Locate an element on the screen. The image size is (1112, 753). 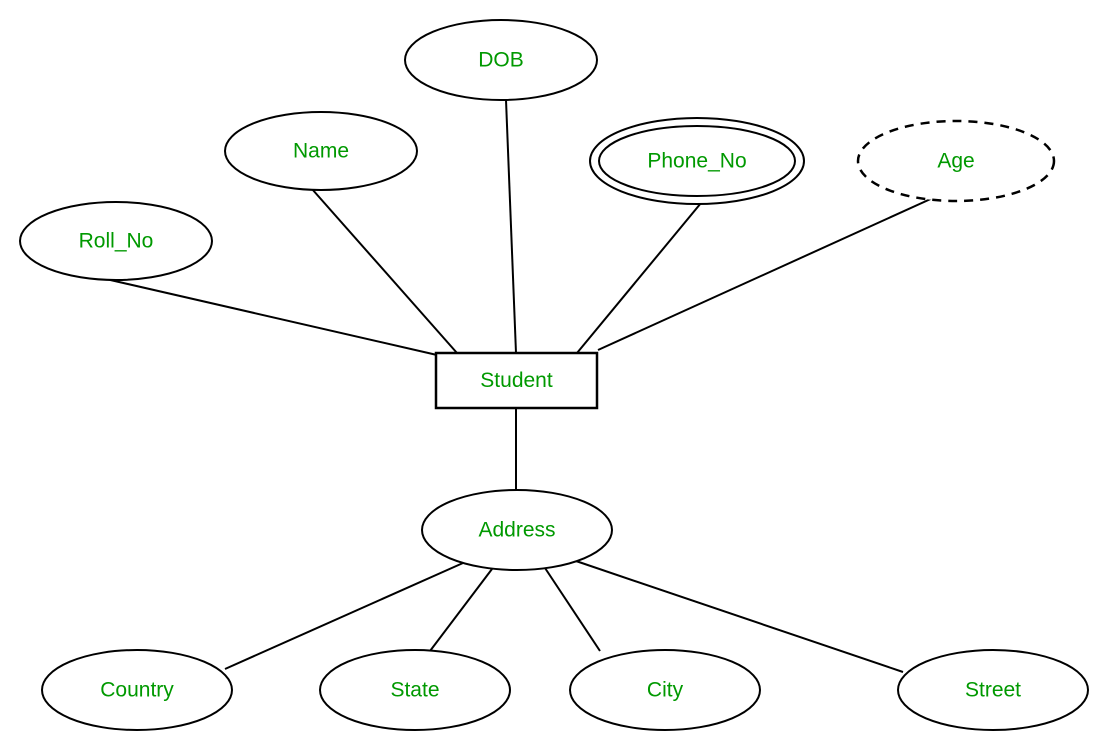
entity-student: Student is located at coordinates (516, 380).